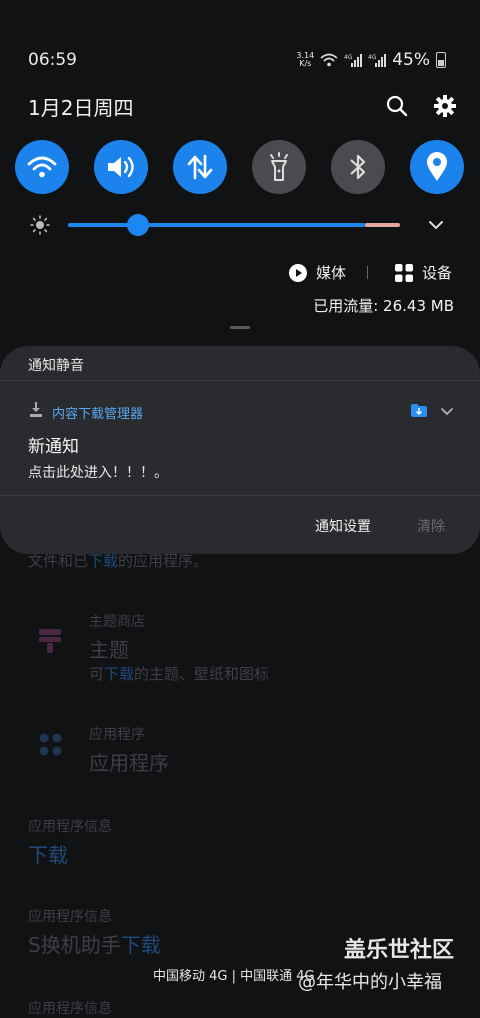 The height and width of the screenshot is (1018, 480). What do you see at coordinates (377, 60) in the screenshot?
I see `signal-2-icon: 4G` at bounding box center [377, 60].